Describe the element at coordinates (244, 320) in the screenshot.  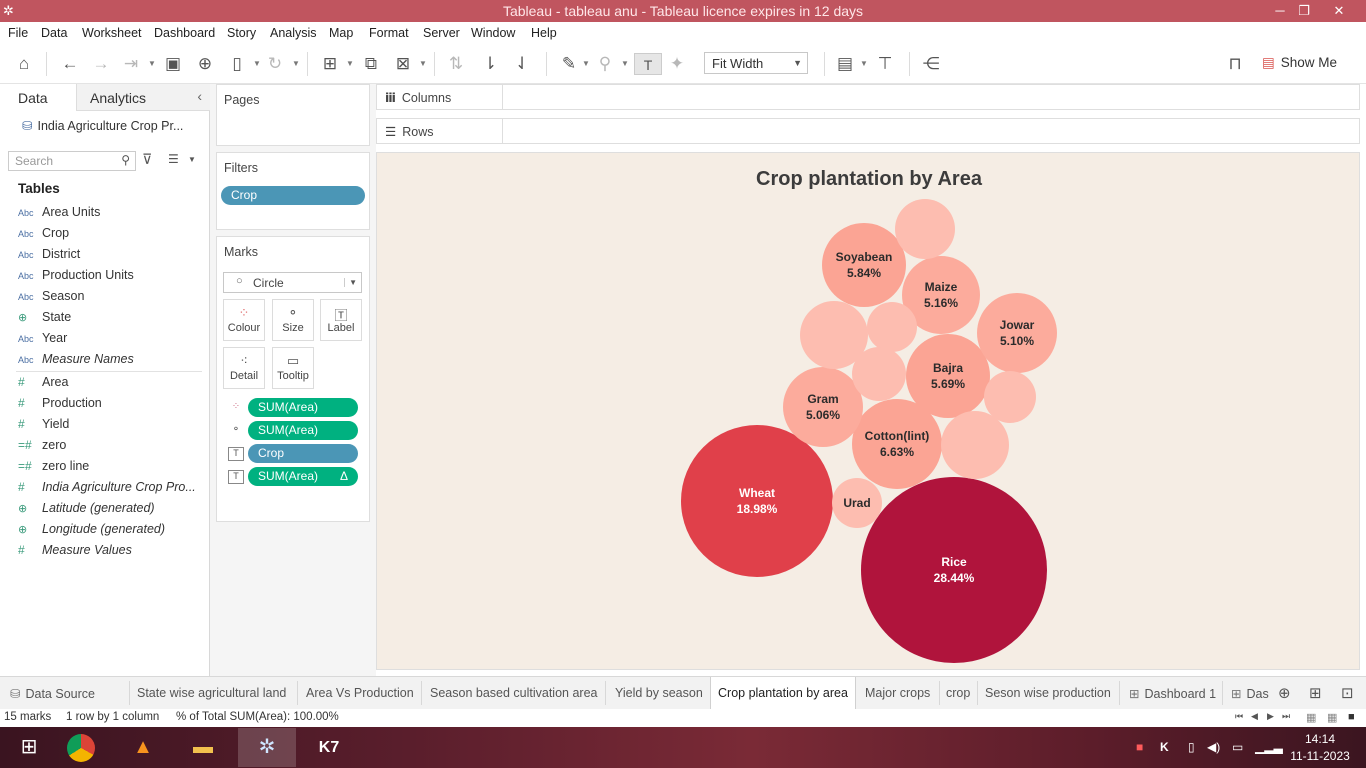
I see `colour-button: ⁘ Colour` at that location.